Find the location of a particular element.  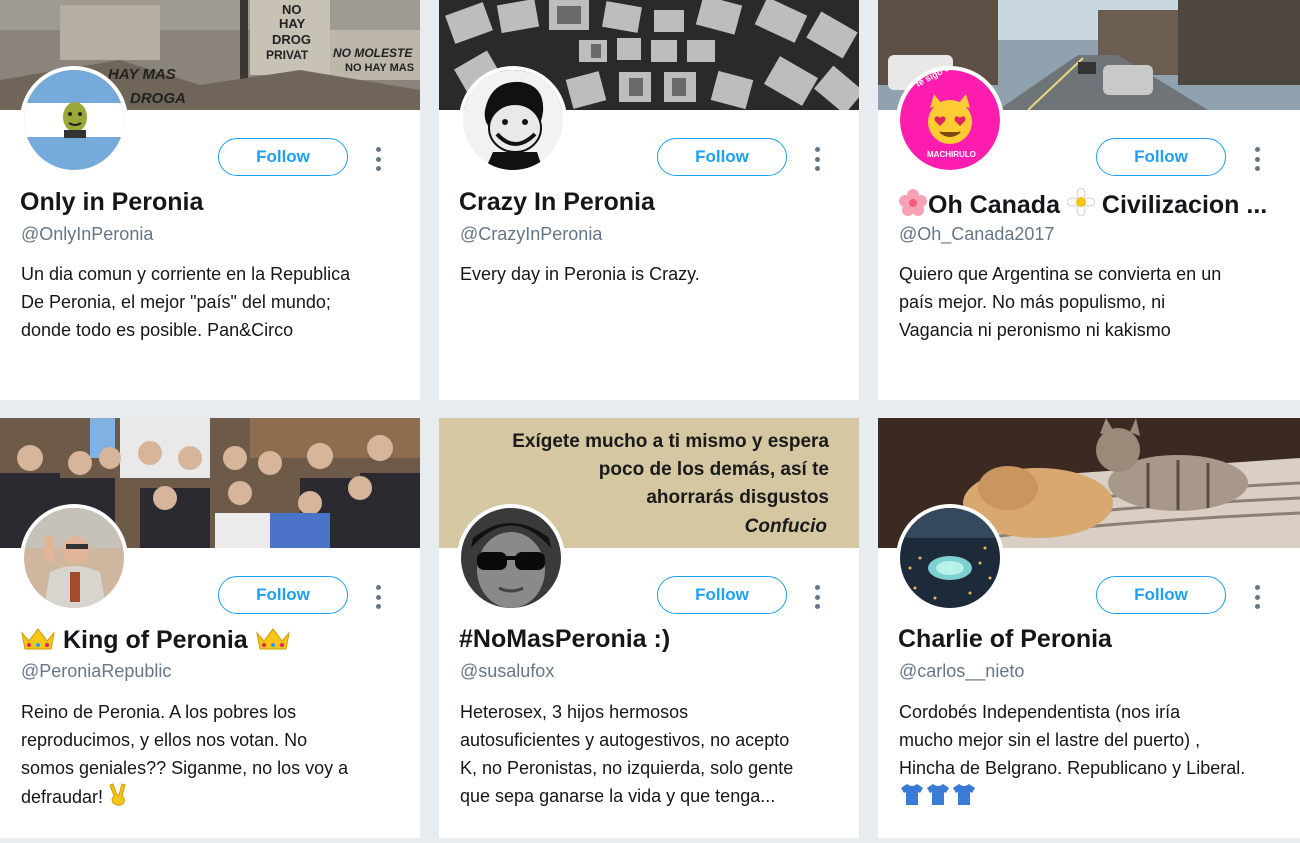

banner-graffiti-text: HAY is located at coordinates (292, 23).